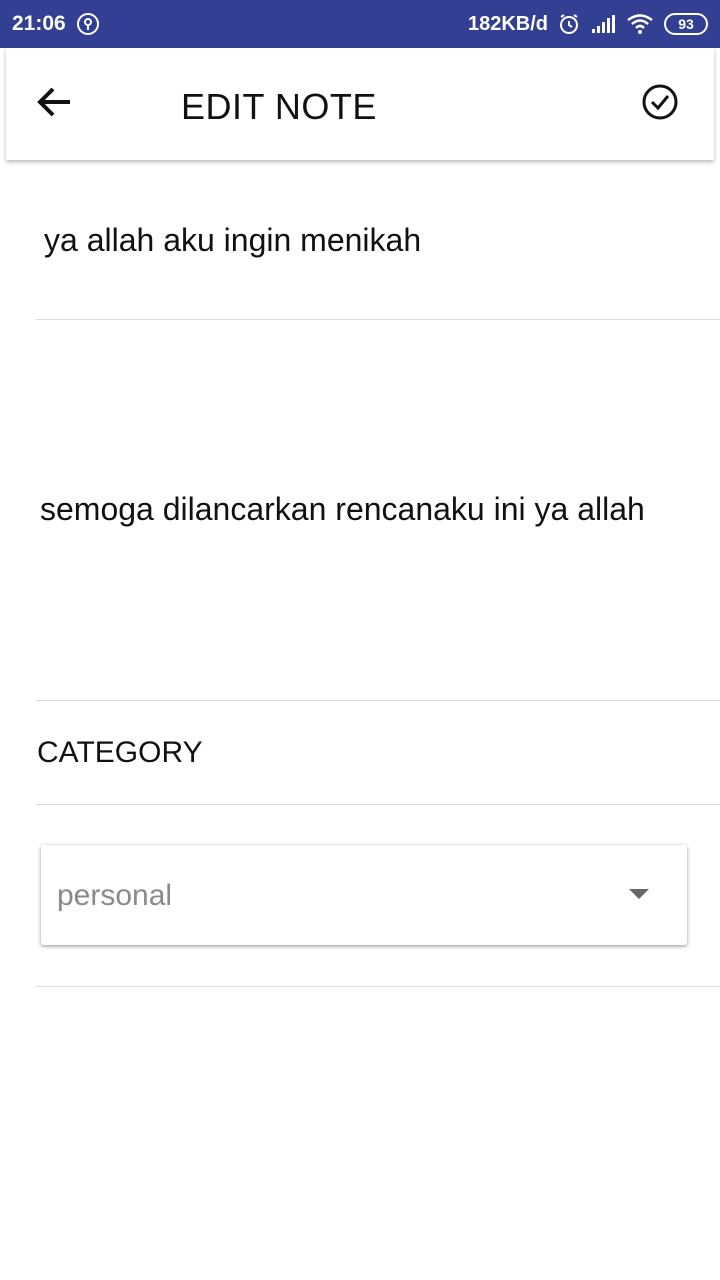  I want to click on check-circle-icon, so click(660, 104).